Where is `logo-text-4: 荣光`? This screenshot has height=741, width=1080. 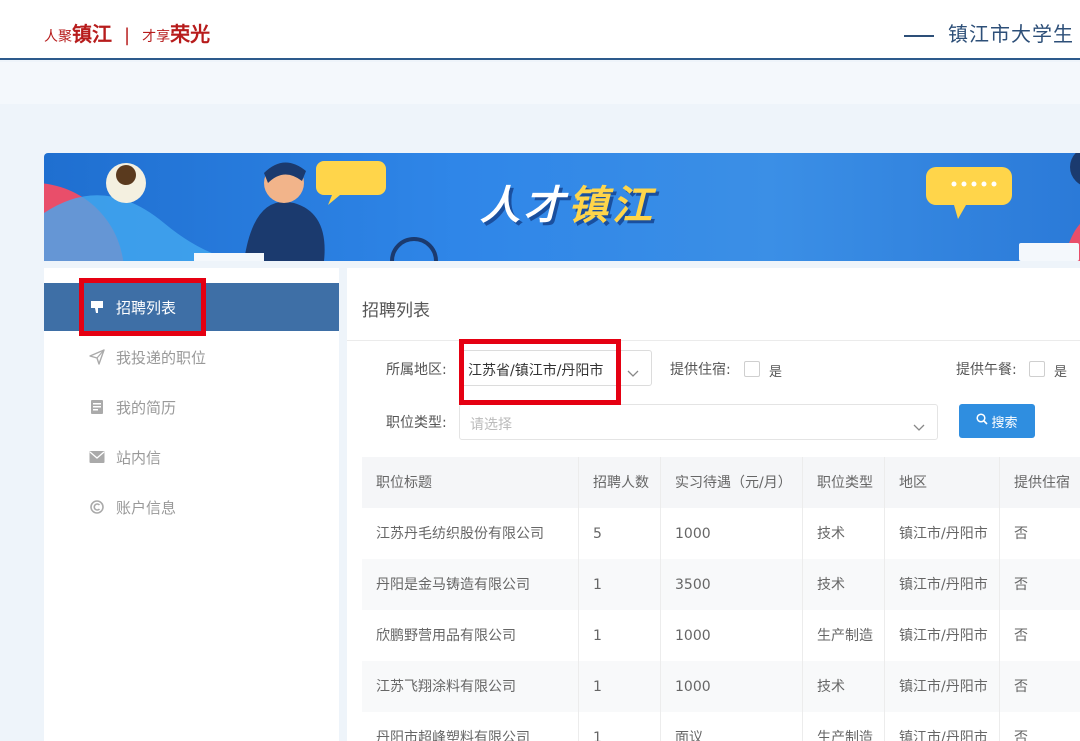
logo-text-4: 荣光 is located at coordinates (190, 34).